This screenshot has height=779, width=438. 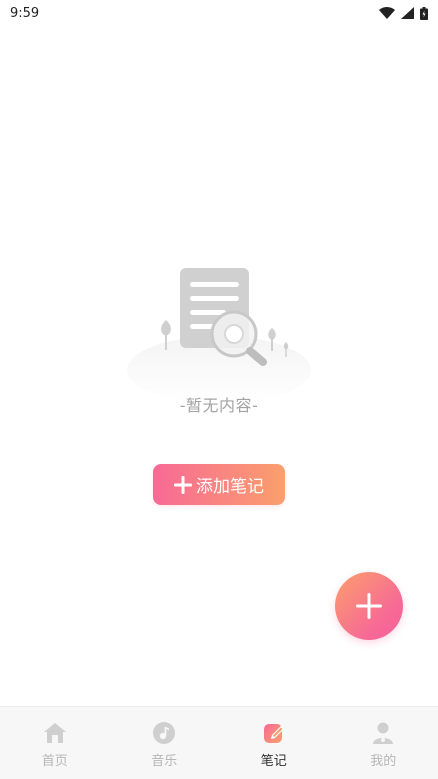 I want to click on nav-item-notes: 笔记, so click(x=274, y=743).